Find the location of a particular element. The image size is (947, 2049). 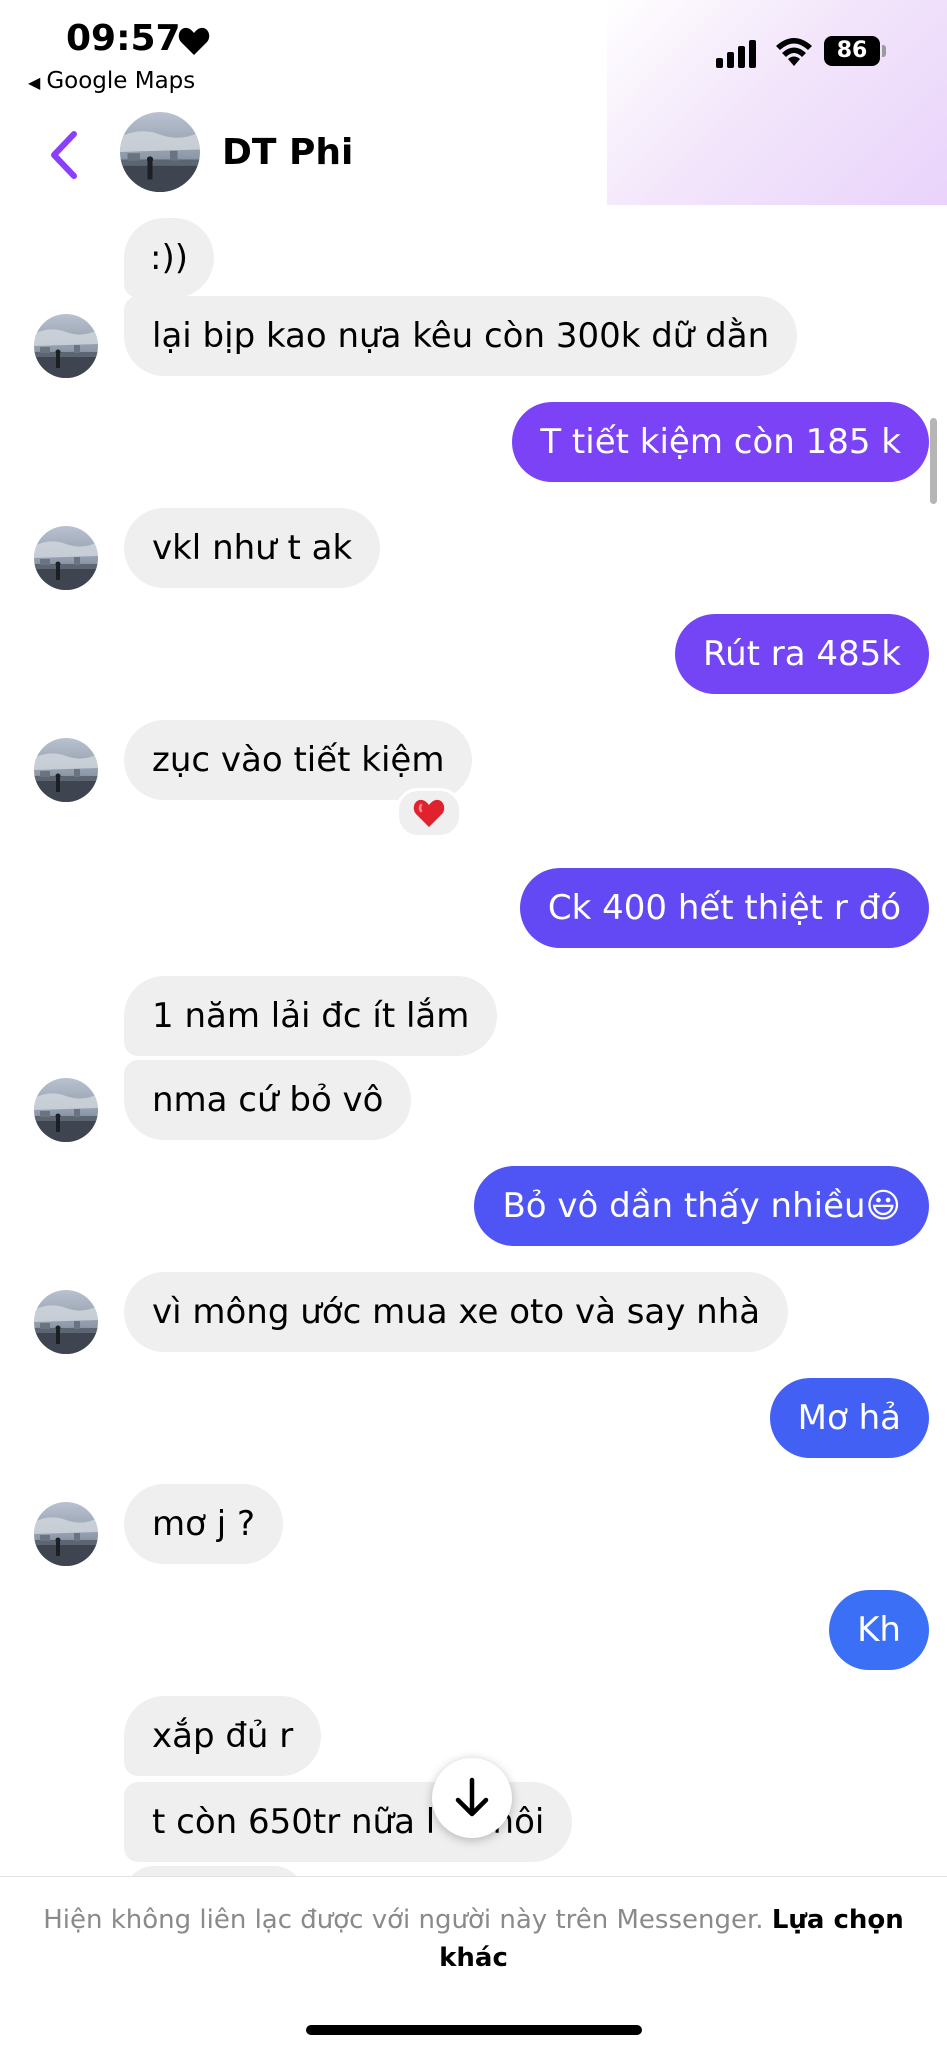

message-outgoing: Mơ hả is located at coordinates (849, 1418).